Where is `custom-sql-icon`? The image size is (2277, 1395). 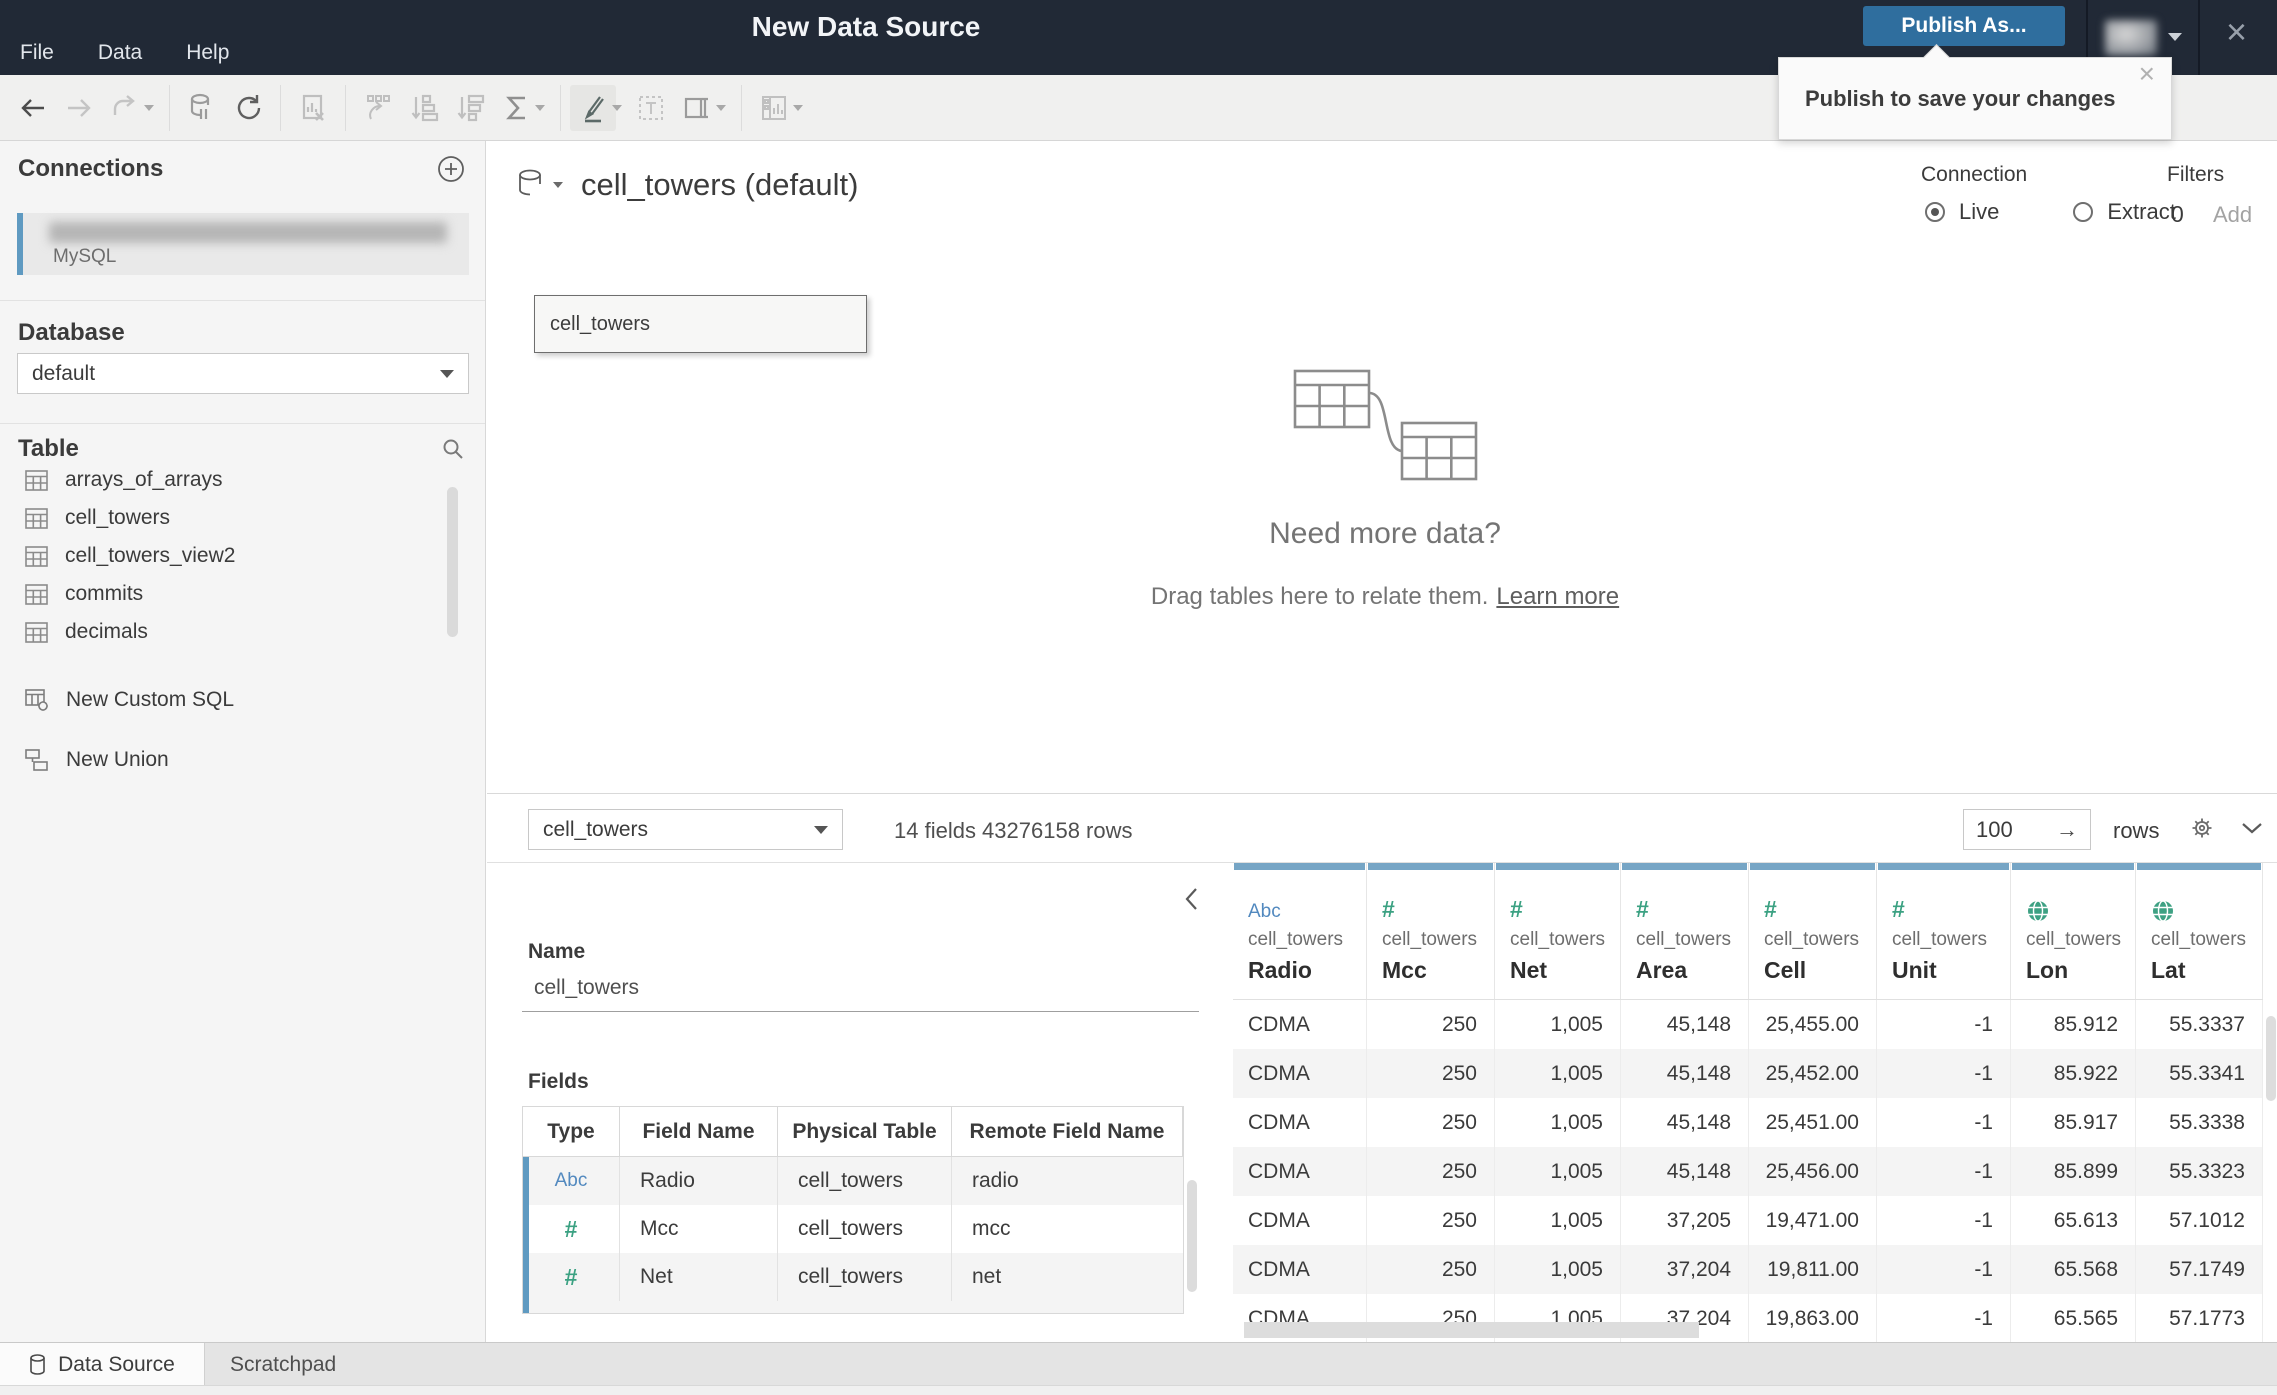 custom-sql-icon is located at coordinates (36, 700).